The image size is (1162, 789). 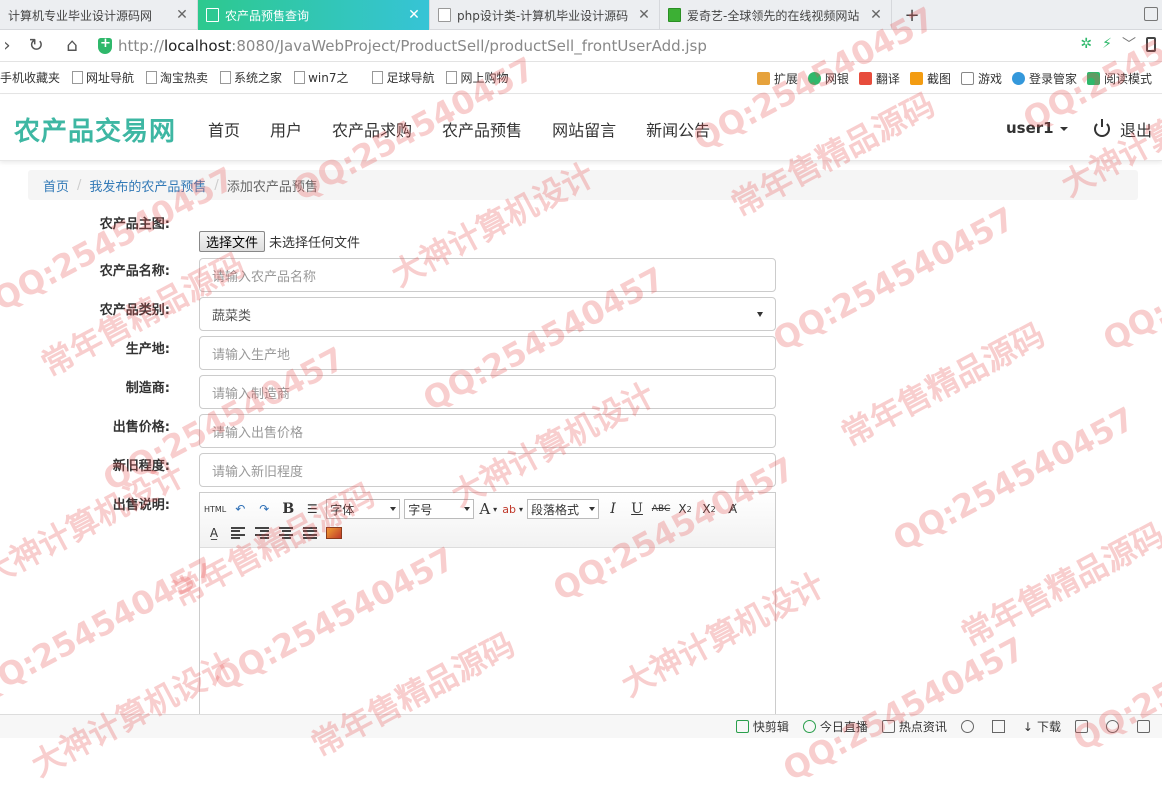 What do you see at coordinates (177, 77) in the screenshot?
I see `bookmark-item: 淘宝热卖` at bounding box center [177, 77].